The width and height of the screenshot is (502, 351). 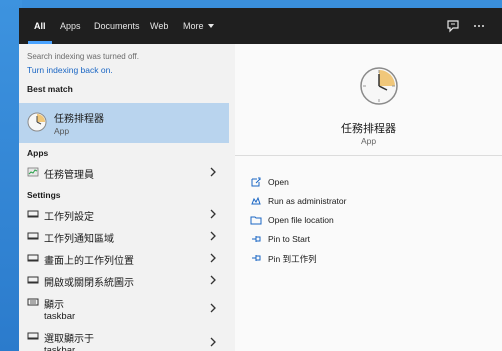 What do you see at coordinates (256, 200) in the screenshot?
I see `admin-icon` at bounding box center [256, 200].